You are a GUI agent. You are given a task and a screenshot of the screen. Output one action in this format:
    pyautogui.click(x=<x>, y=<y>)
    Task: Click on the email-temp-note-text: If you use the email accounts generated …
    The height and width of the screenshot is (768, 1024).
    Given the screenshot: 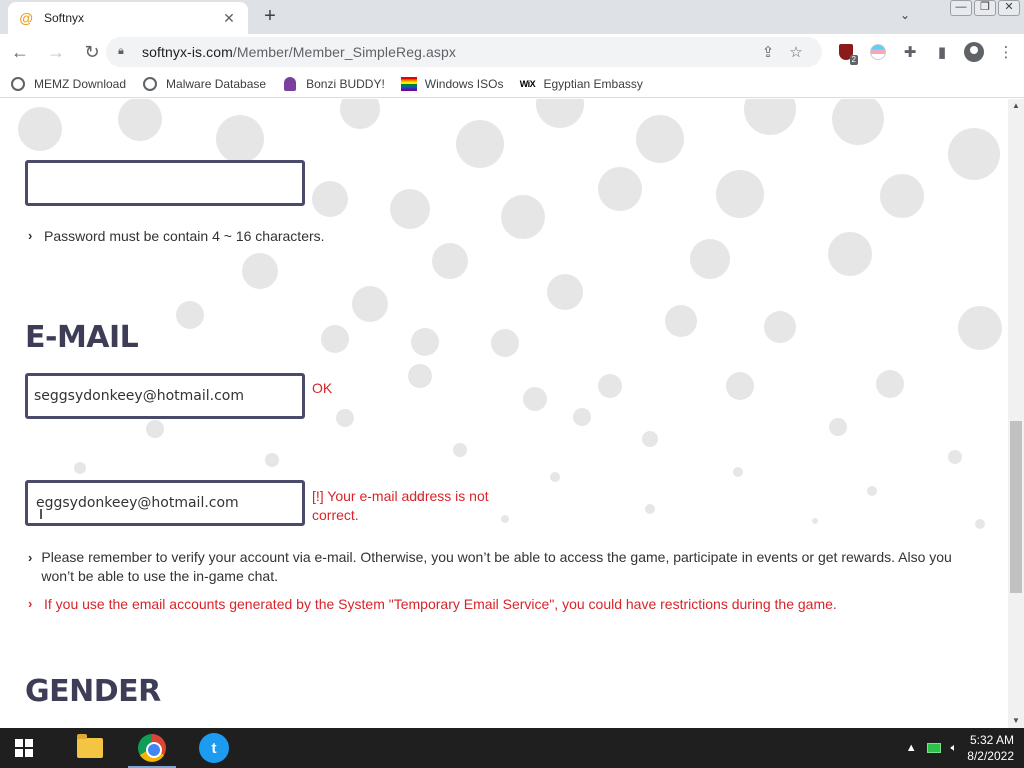 What is the action you would take?
    pyautogui.click(x=440, y=604)
    